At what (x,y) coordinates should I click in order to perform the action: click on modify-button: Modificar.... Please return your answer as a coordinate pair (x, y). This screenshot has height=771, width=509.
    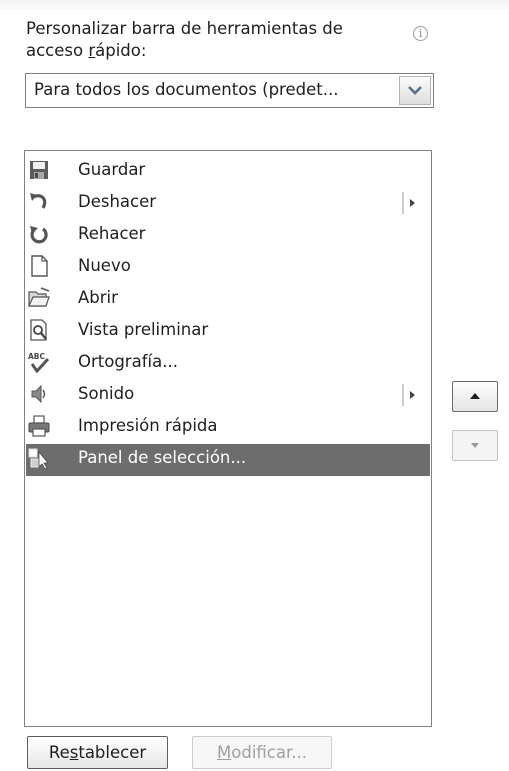
    Looking at the image, I should click on (262, 752).